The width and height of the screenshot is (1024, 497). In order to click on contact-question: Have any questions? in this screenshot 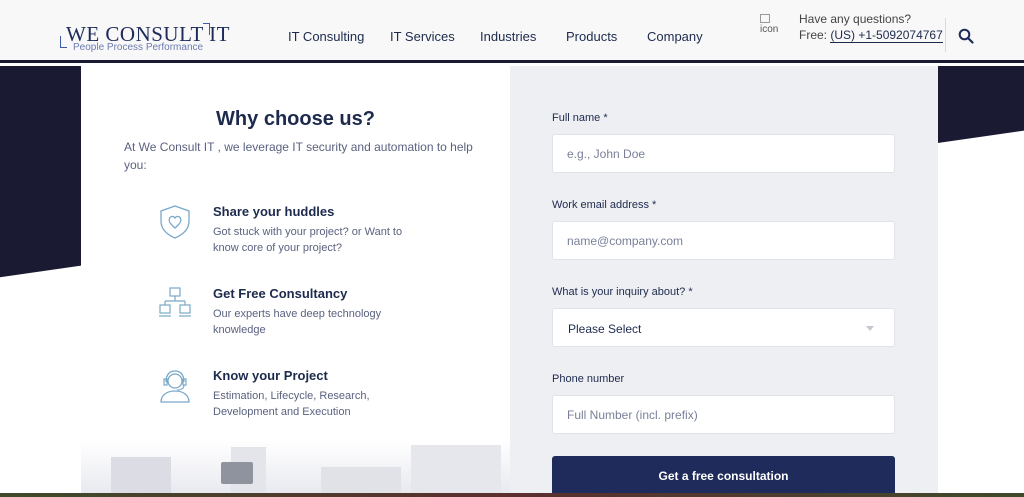, I will do `click(855, 19)`.